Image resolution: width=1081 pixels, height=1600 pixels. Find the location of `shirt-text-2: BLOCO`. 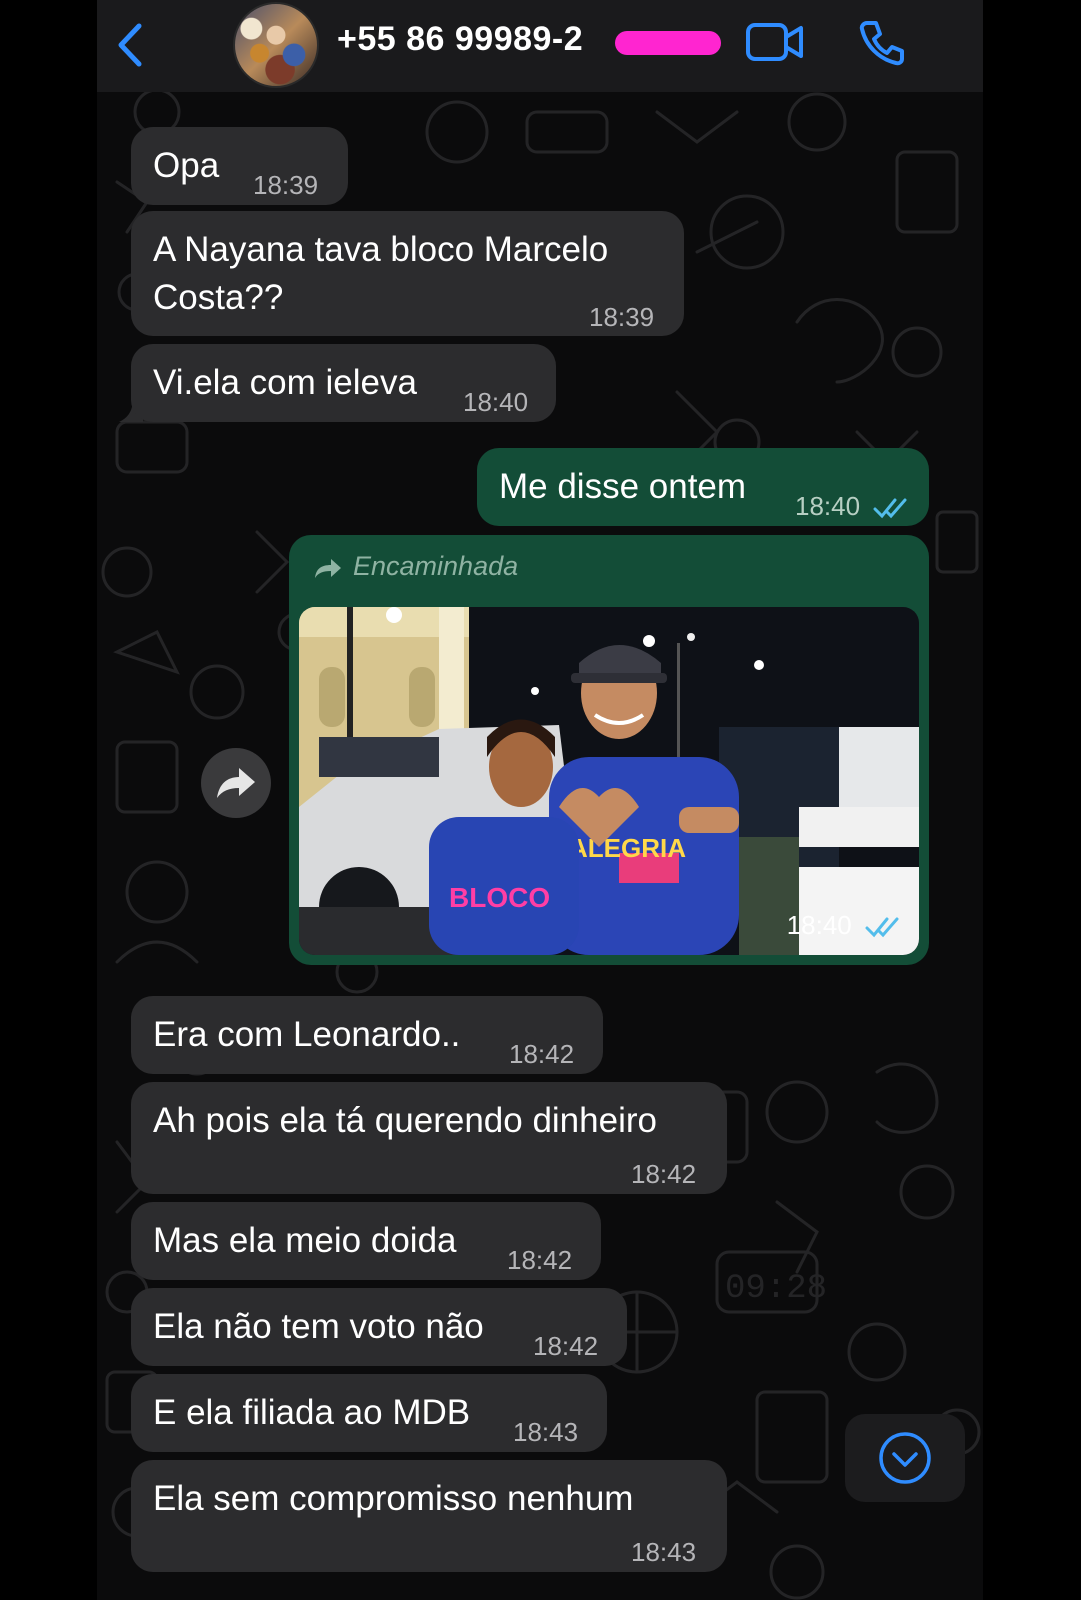

shirt-text-2: BLOCO is located at coordinates (499, 897).